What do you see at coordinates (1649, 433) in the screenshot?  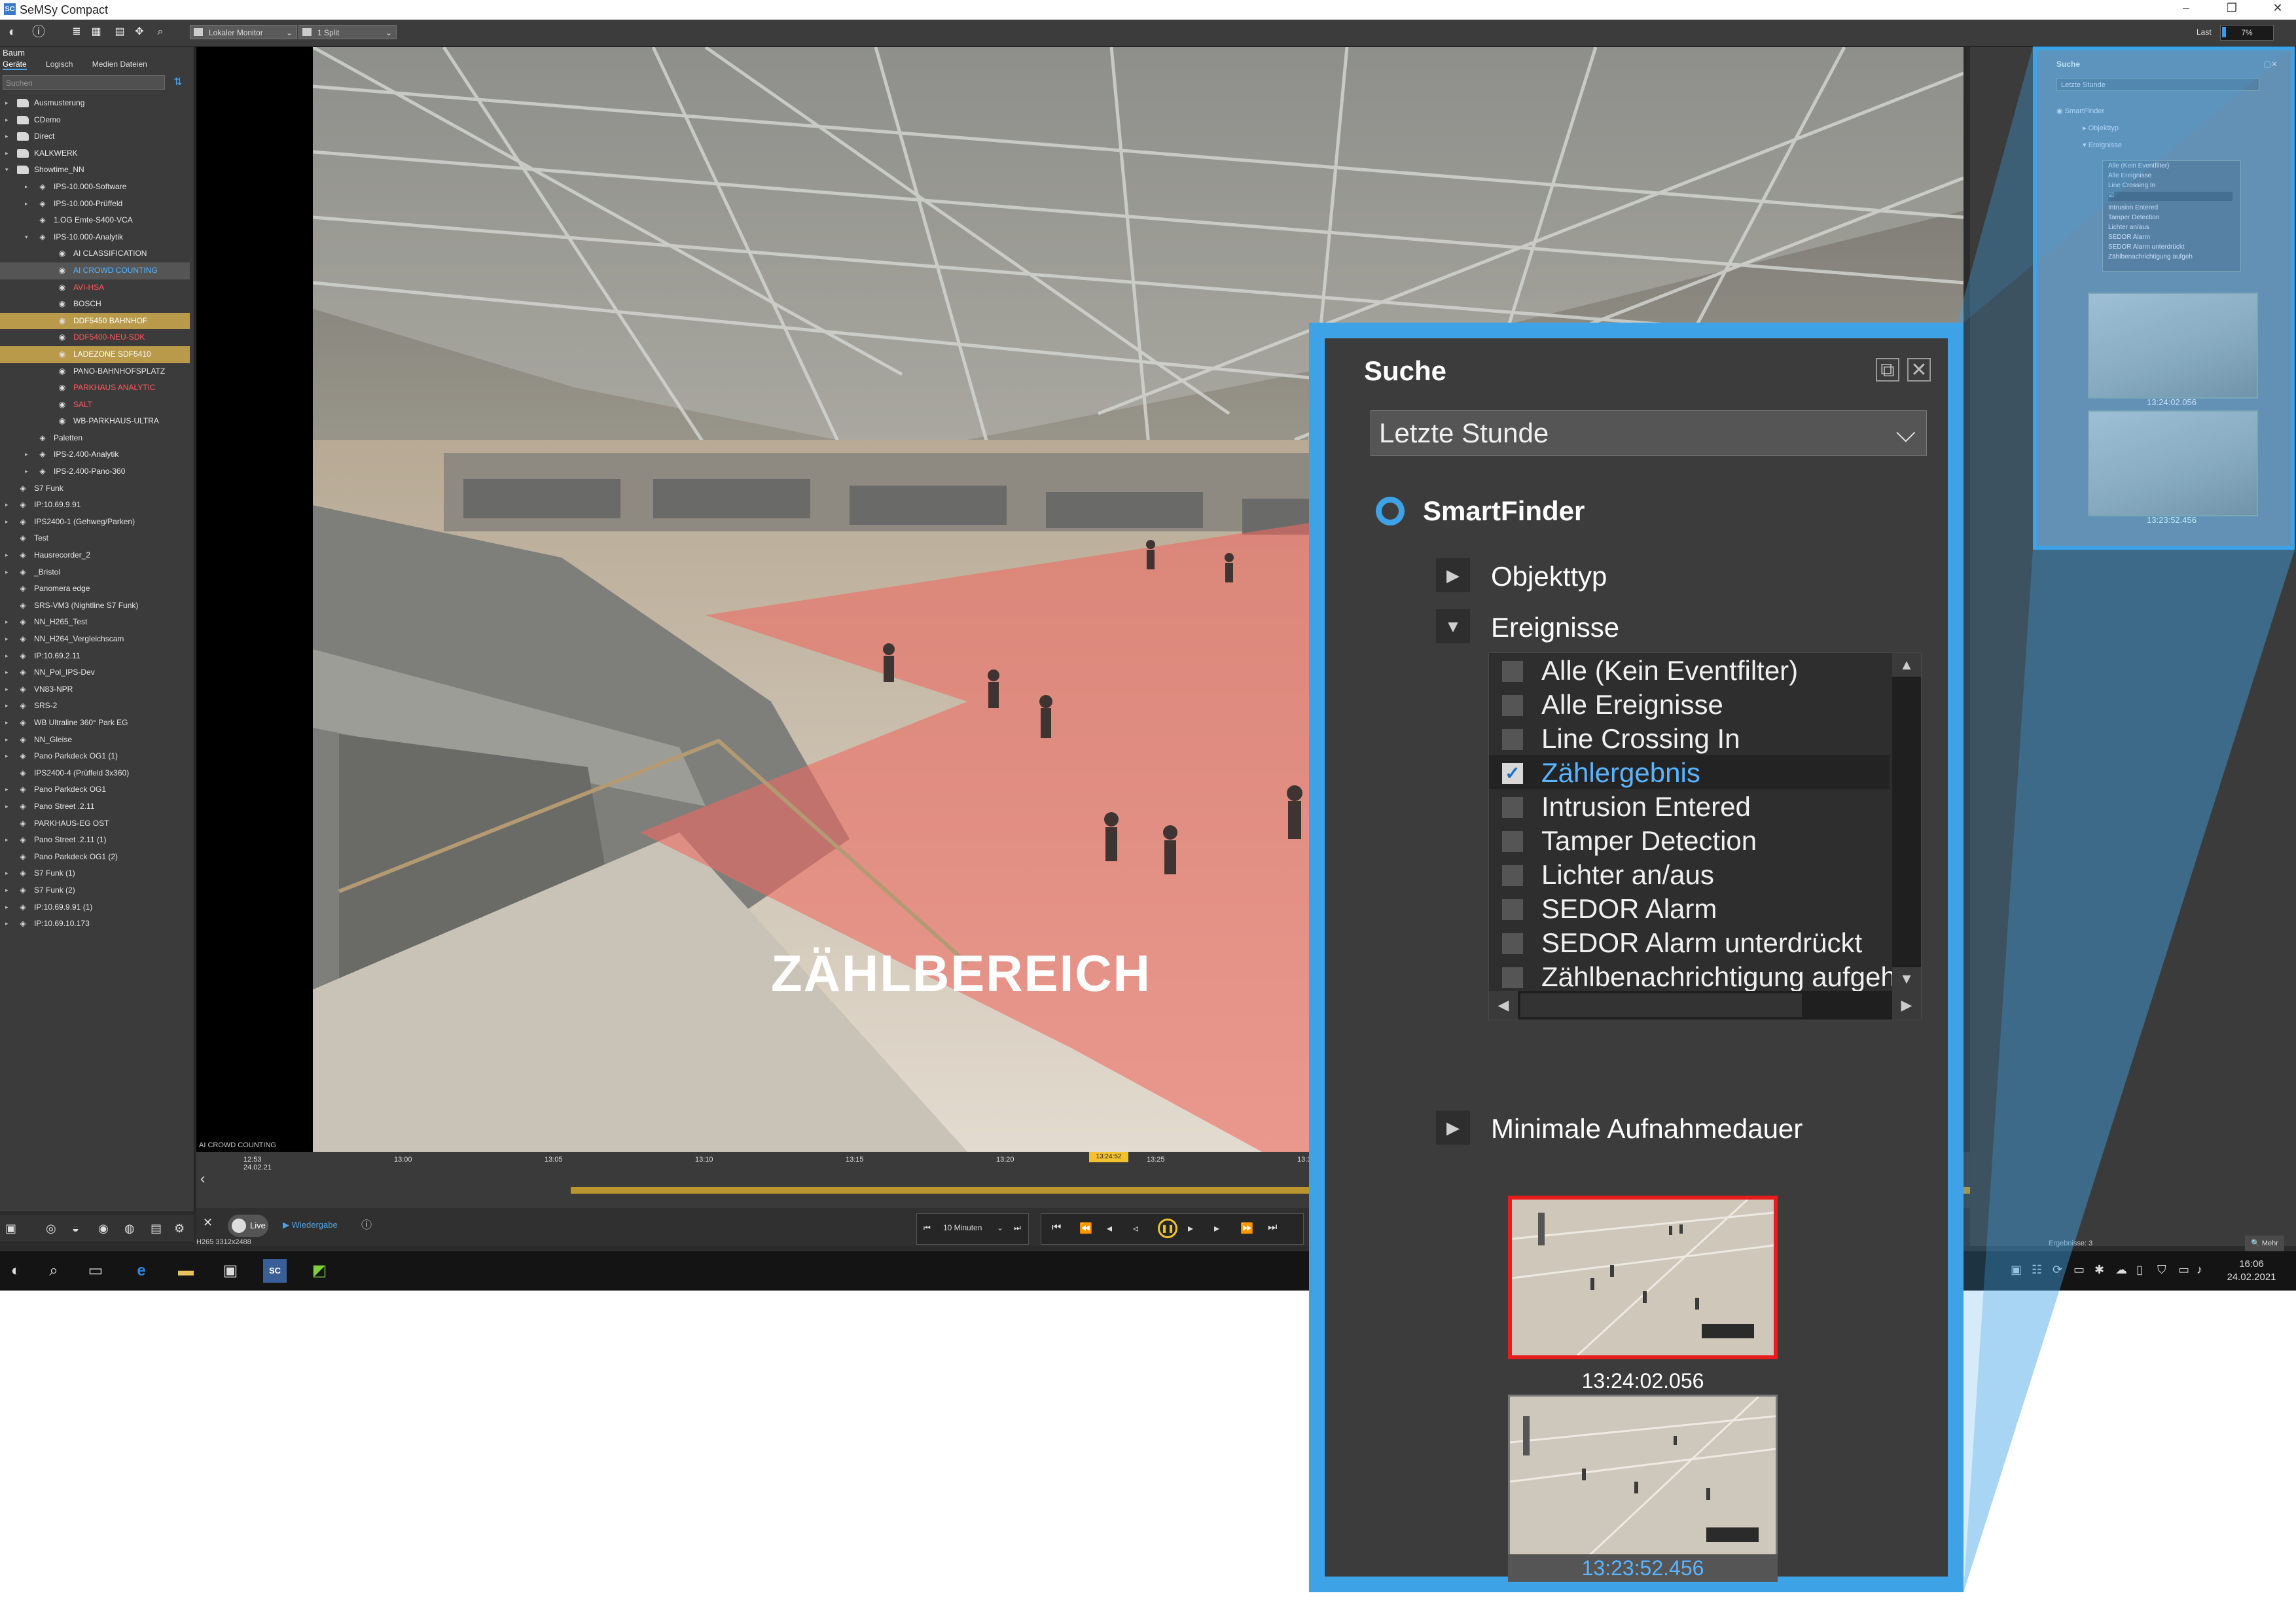 I see `time-range-select: Letzte Stunde ⌵` at bounding box center [1649, 433].